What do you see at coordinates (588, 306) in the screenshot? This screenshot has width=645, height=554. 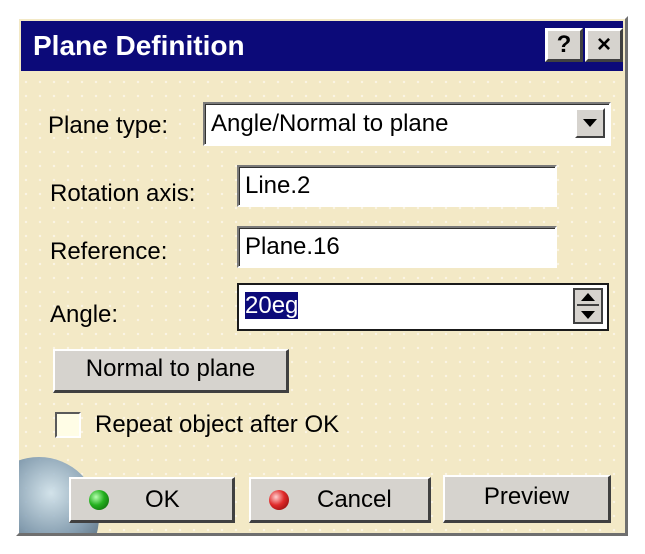 I see `spinner-icon` at bounding box center [588, 306].